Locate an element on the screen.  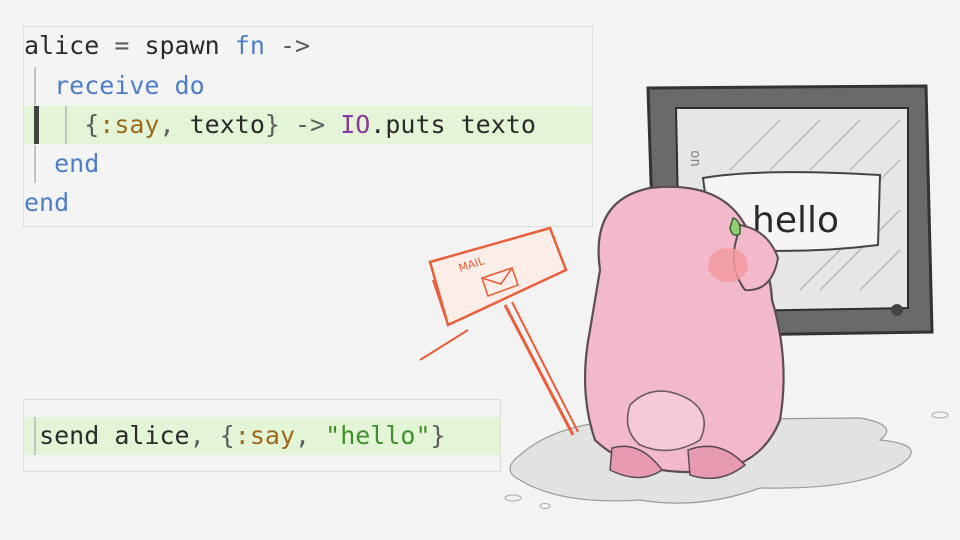
code-line-1: alice = spawn fn -> is located at coordinates (167, 46).